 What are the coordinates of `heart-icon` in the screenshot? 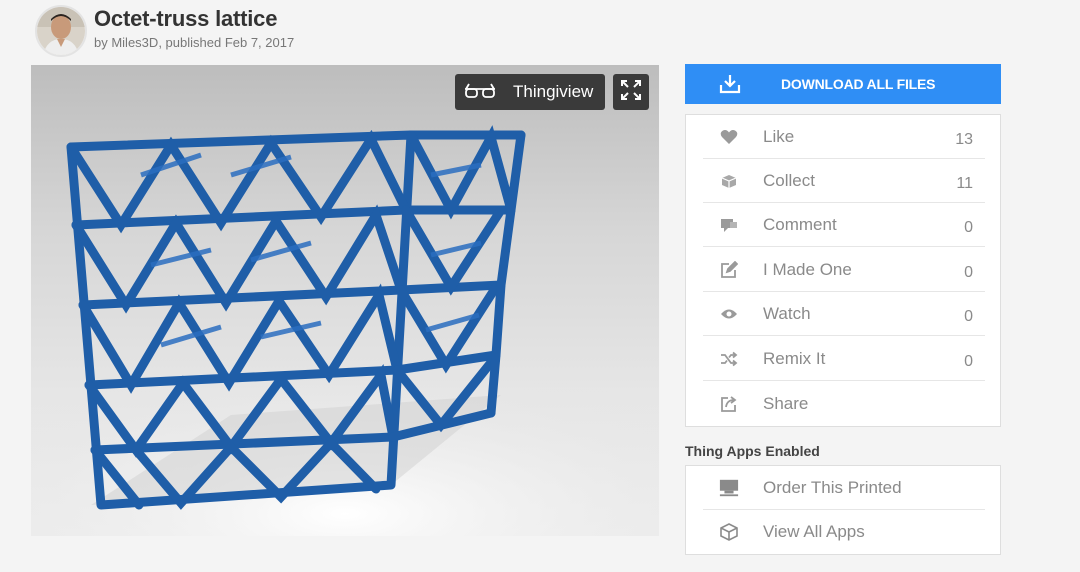 It's located at (729, 137).